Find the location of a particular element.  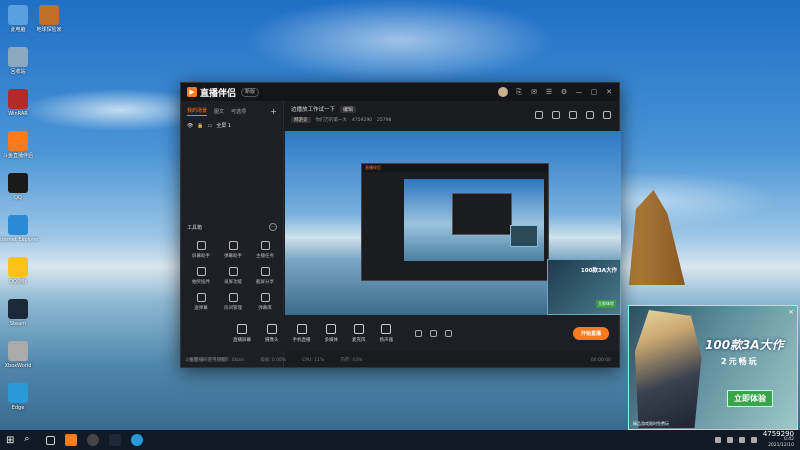

douyu-taskbar-icon is located at coordinates (71, 440).